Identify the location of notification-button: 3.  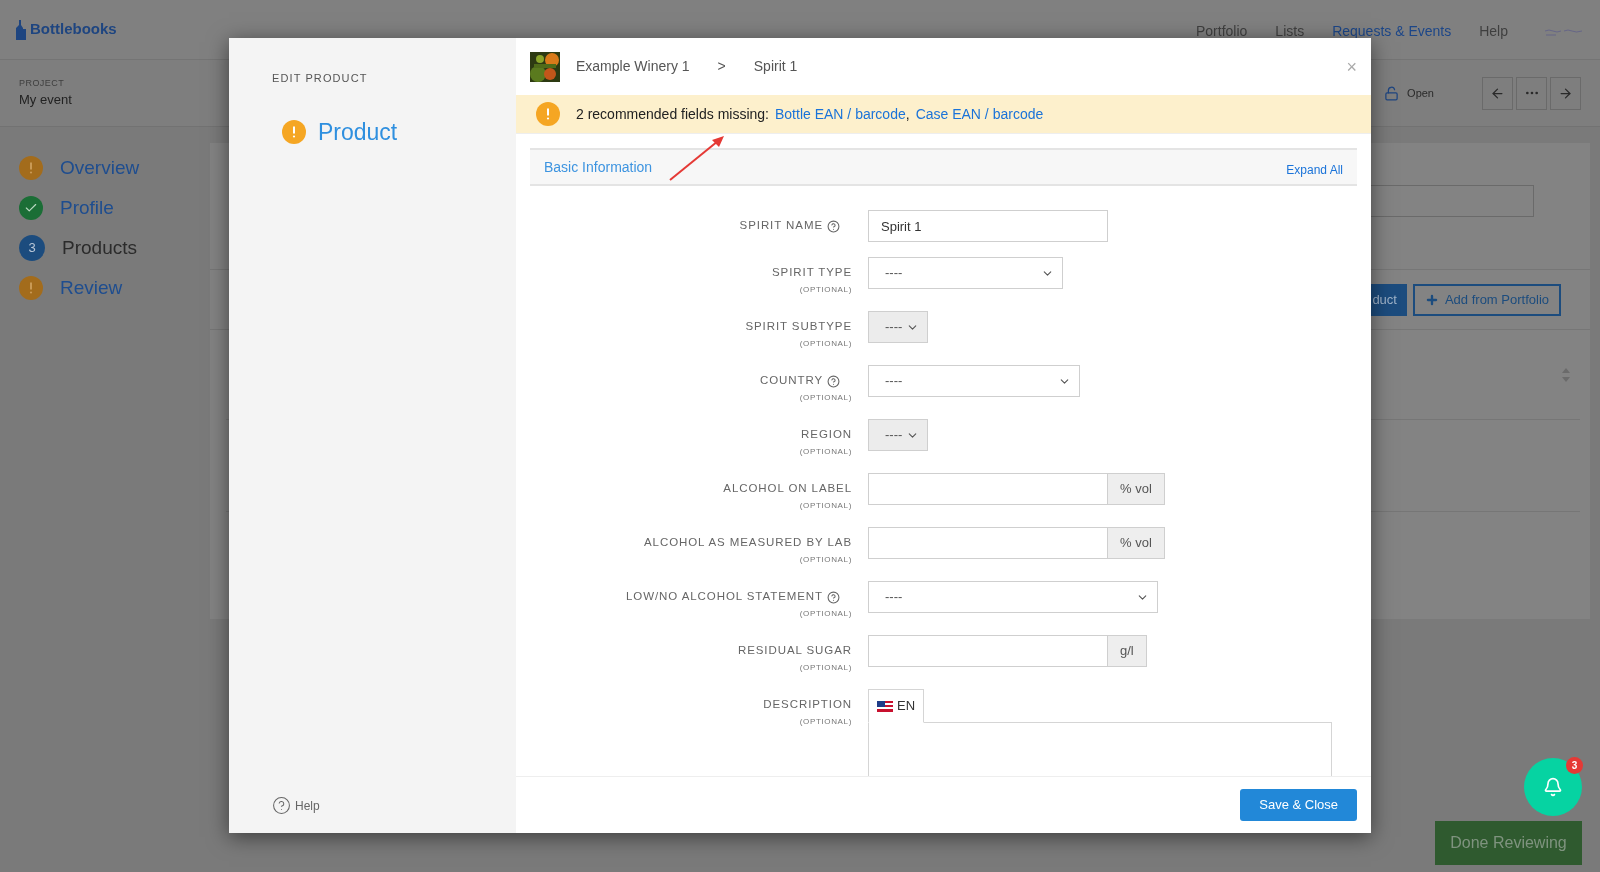
(1553, 787).